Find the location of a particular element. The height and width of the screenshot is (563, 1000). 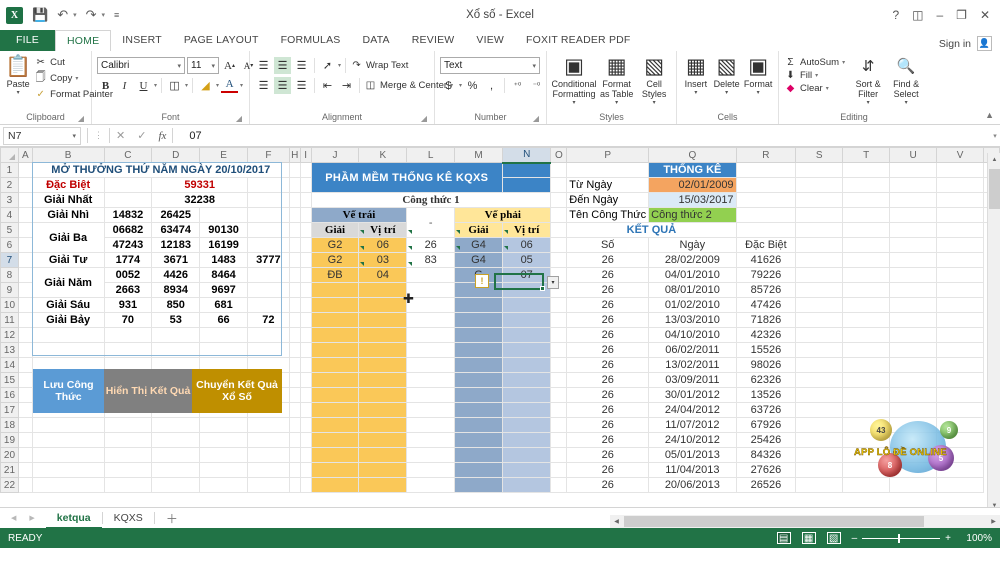

cell-R22: 26526 is located at coordinates (766, 485).